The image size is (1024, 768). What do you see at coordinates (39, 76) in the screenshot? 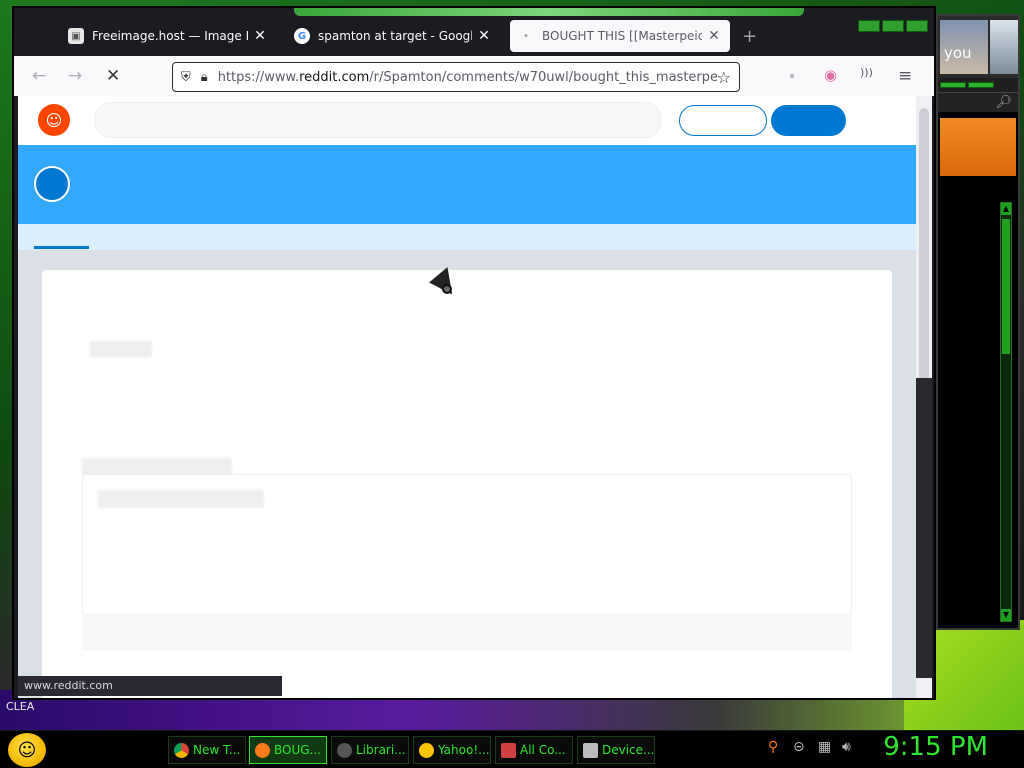
I see `back-arrow-icon: ←` at bounding box center [39, 76].